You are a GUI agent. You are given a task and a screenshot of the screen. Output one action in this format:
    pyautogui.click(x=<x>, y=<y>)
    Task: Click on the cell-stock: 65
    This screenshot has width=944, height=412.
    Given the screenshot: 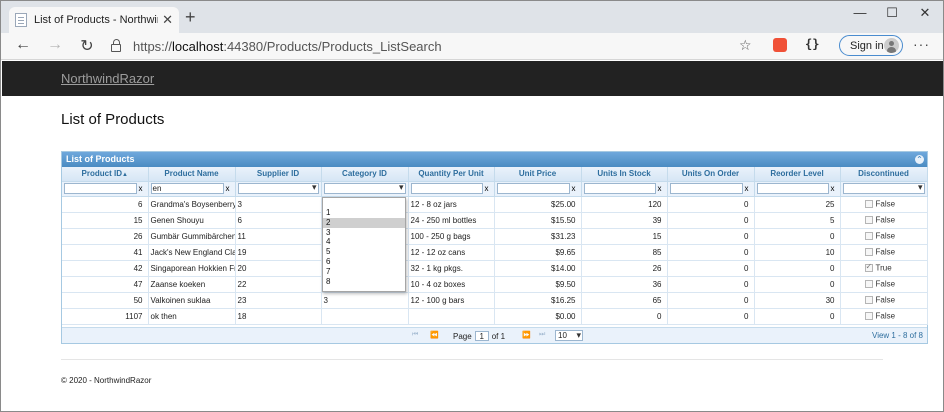 What is the action you would take?
    pyautogui.click(x=624, y=300)
    